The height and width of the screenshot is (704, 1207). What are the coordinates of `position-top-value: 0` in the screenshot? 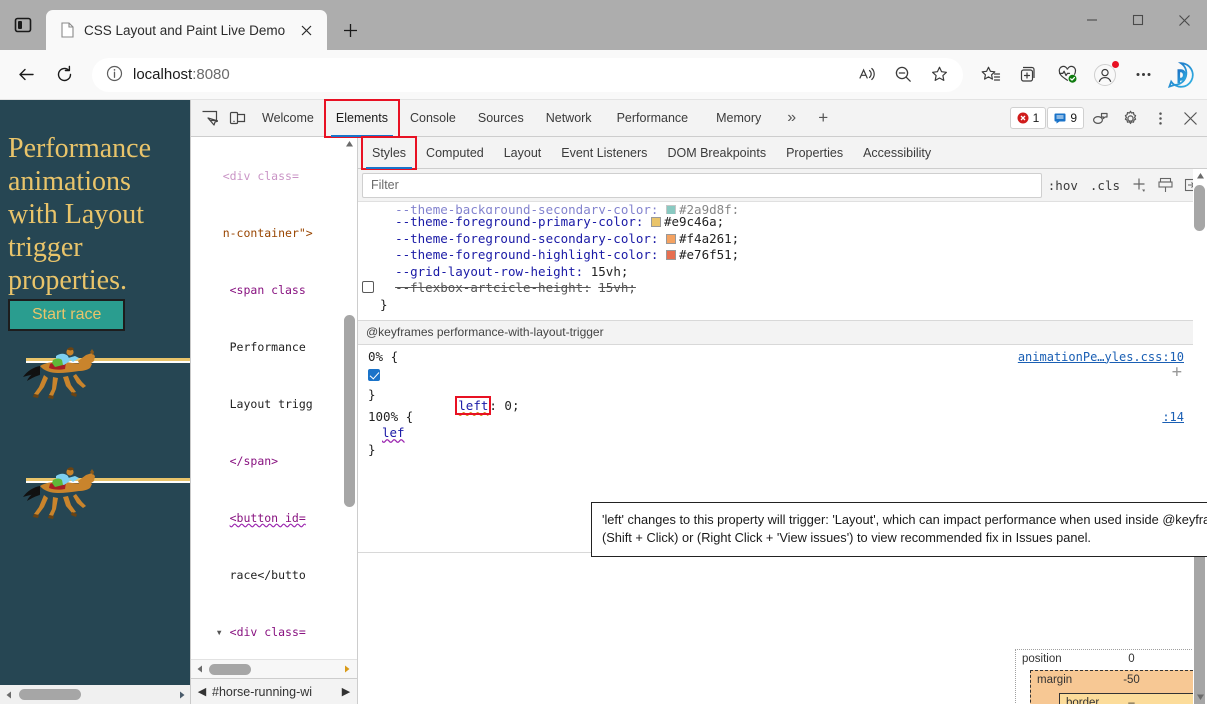 It's located at (1111, 659).